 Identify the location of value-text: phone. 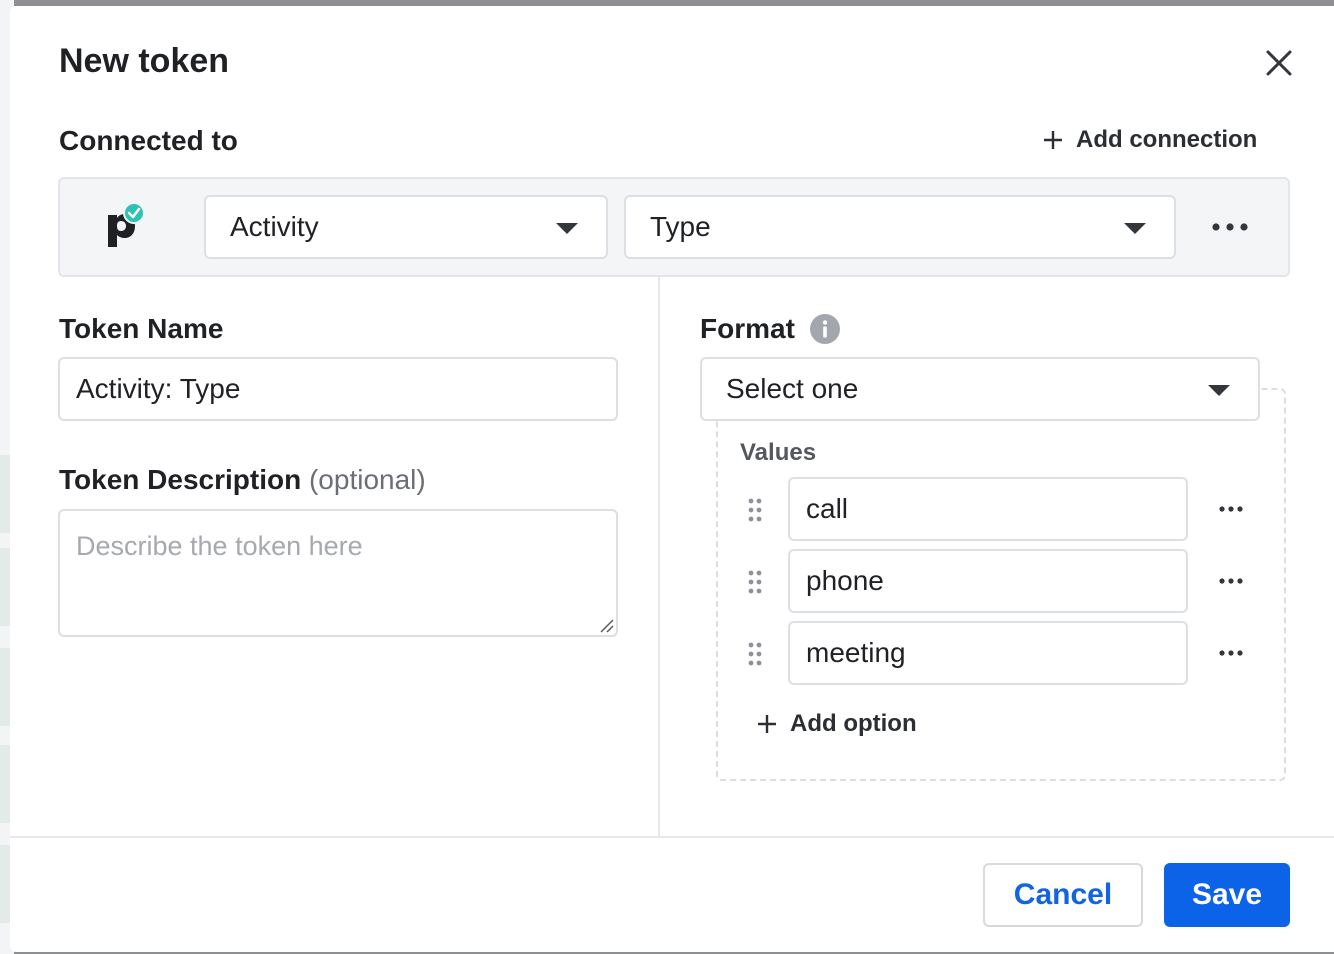
(845, 580).